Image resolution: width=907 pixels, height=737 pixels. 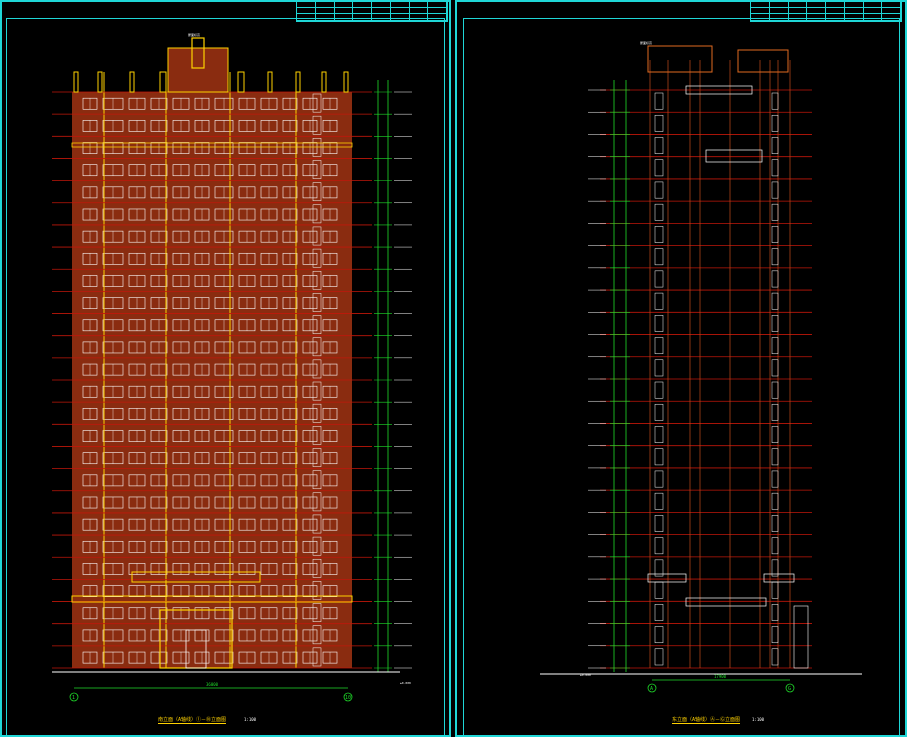 I want to click on right-canopy, so click(x=667, y=578).